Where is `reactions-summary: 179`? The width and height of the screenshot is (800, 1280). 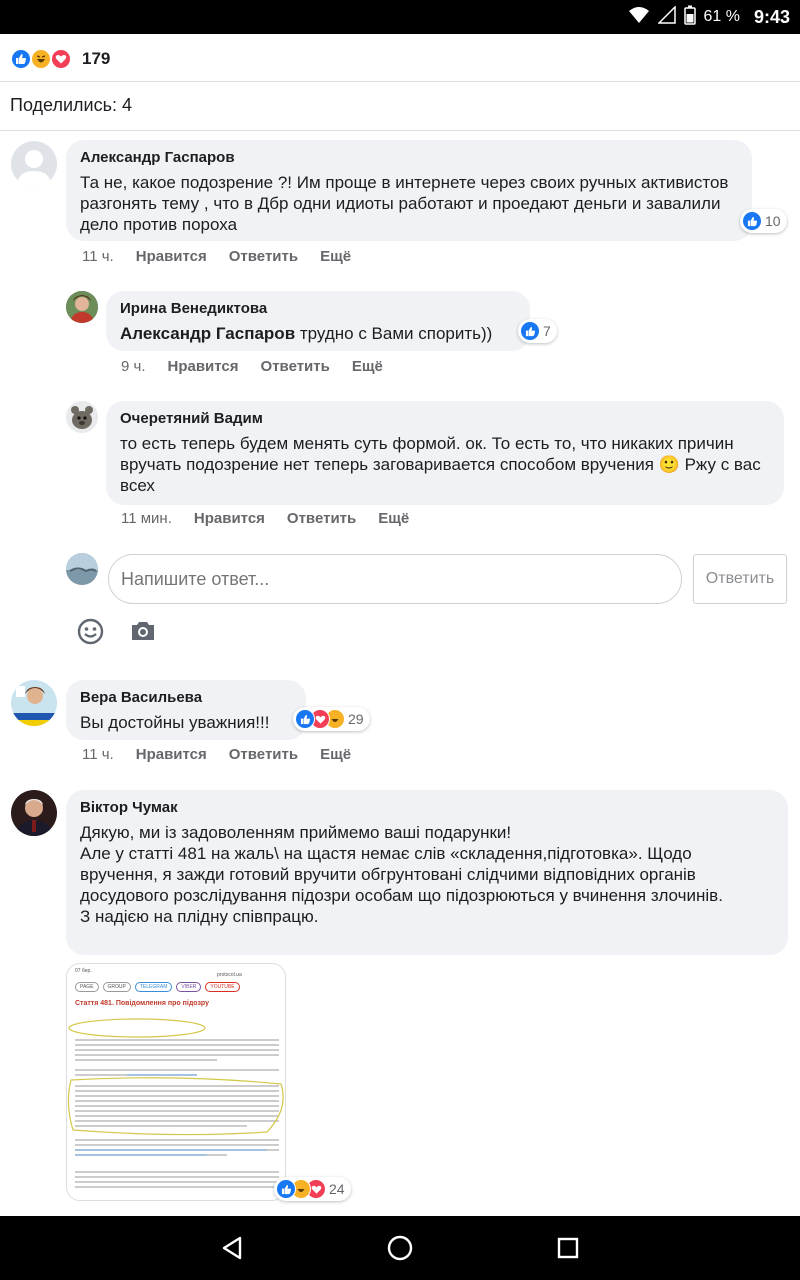 reactions-summary: 179 is located at coordinates (400, 58).